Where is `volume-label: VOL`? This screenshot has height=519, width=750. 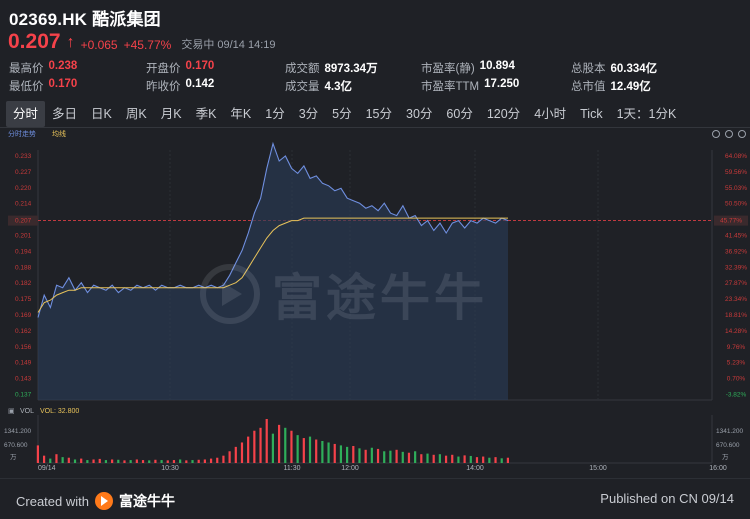 volume-label: VOL is located at coordinates (27, 411).